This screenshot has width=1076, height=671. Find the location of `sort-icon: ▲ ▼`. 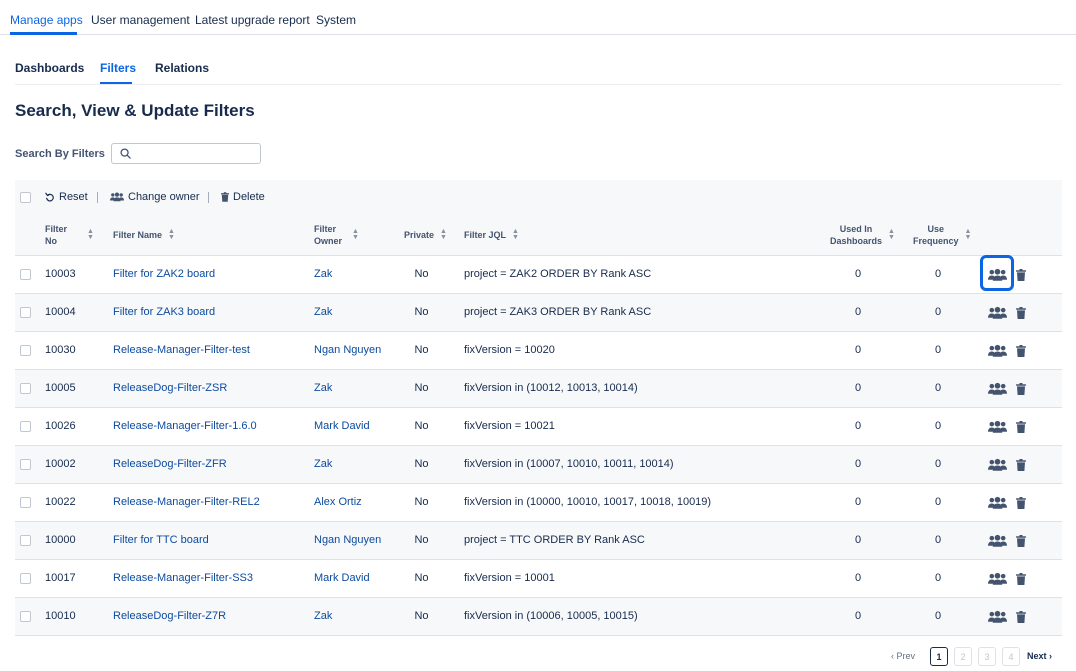

sort-icon: ▲ ▼ is located at coordinates (891, 234).